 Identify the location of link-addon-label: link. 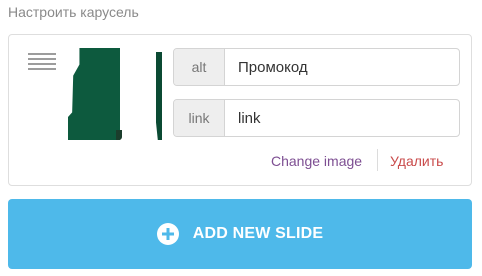
(199, 118).